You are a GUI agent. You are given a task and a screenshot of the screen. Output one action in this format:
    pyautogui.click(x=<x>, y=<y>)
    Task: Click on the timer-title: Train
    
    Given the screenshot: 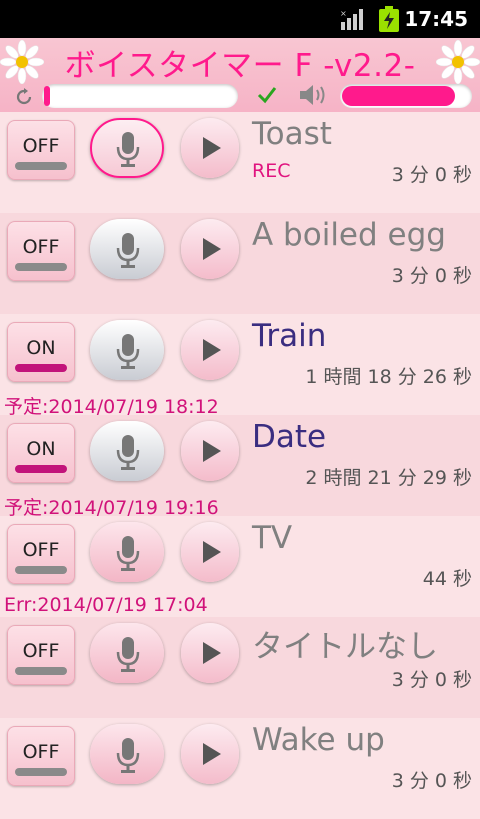 What is the action you would take?
    pyautogui.click(x=289, y=336)
    